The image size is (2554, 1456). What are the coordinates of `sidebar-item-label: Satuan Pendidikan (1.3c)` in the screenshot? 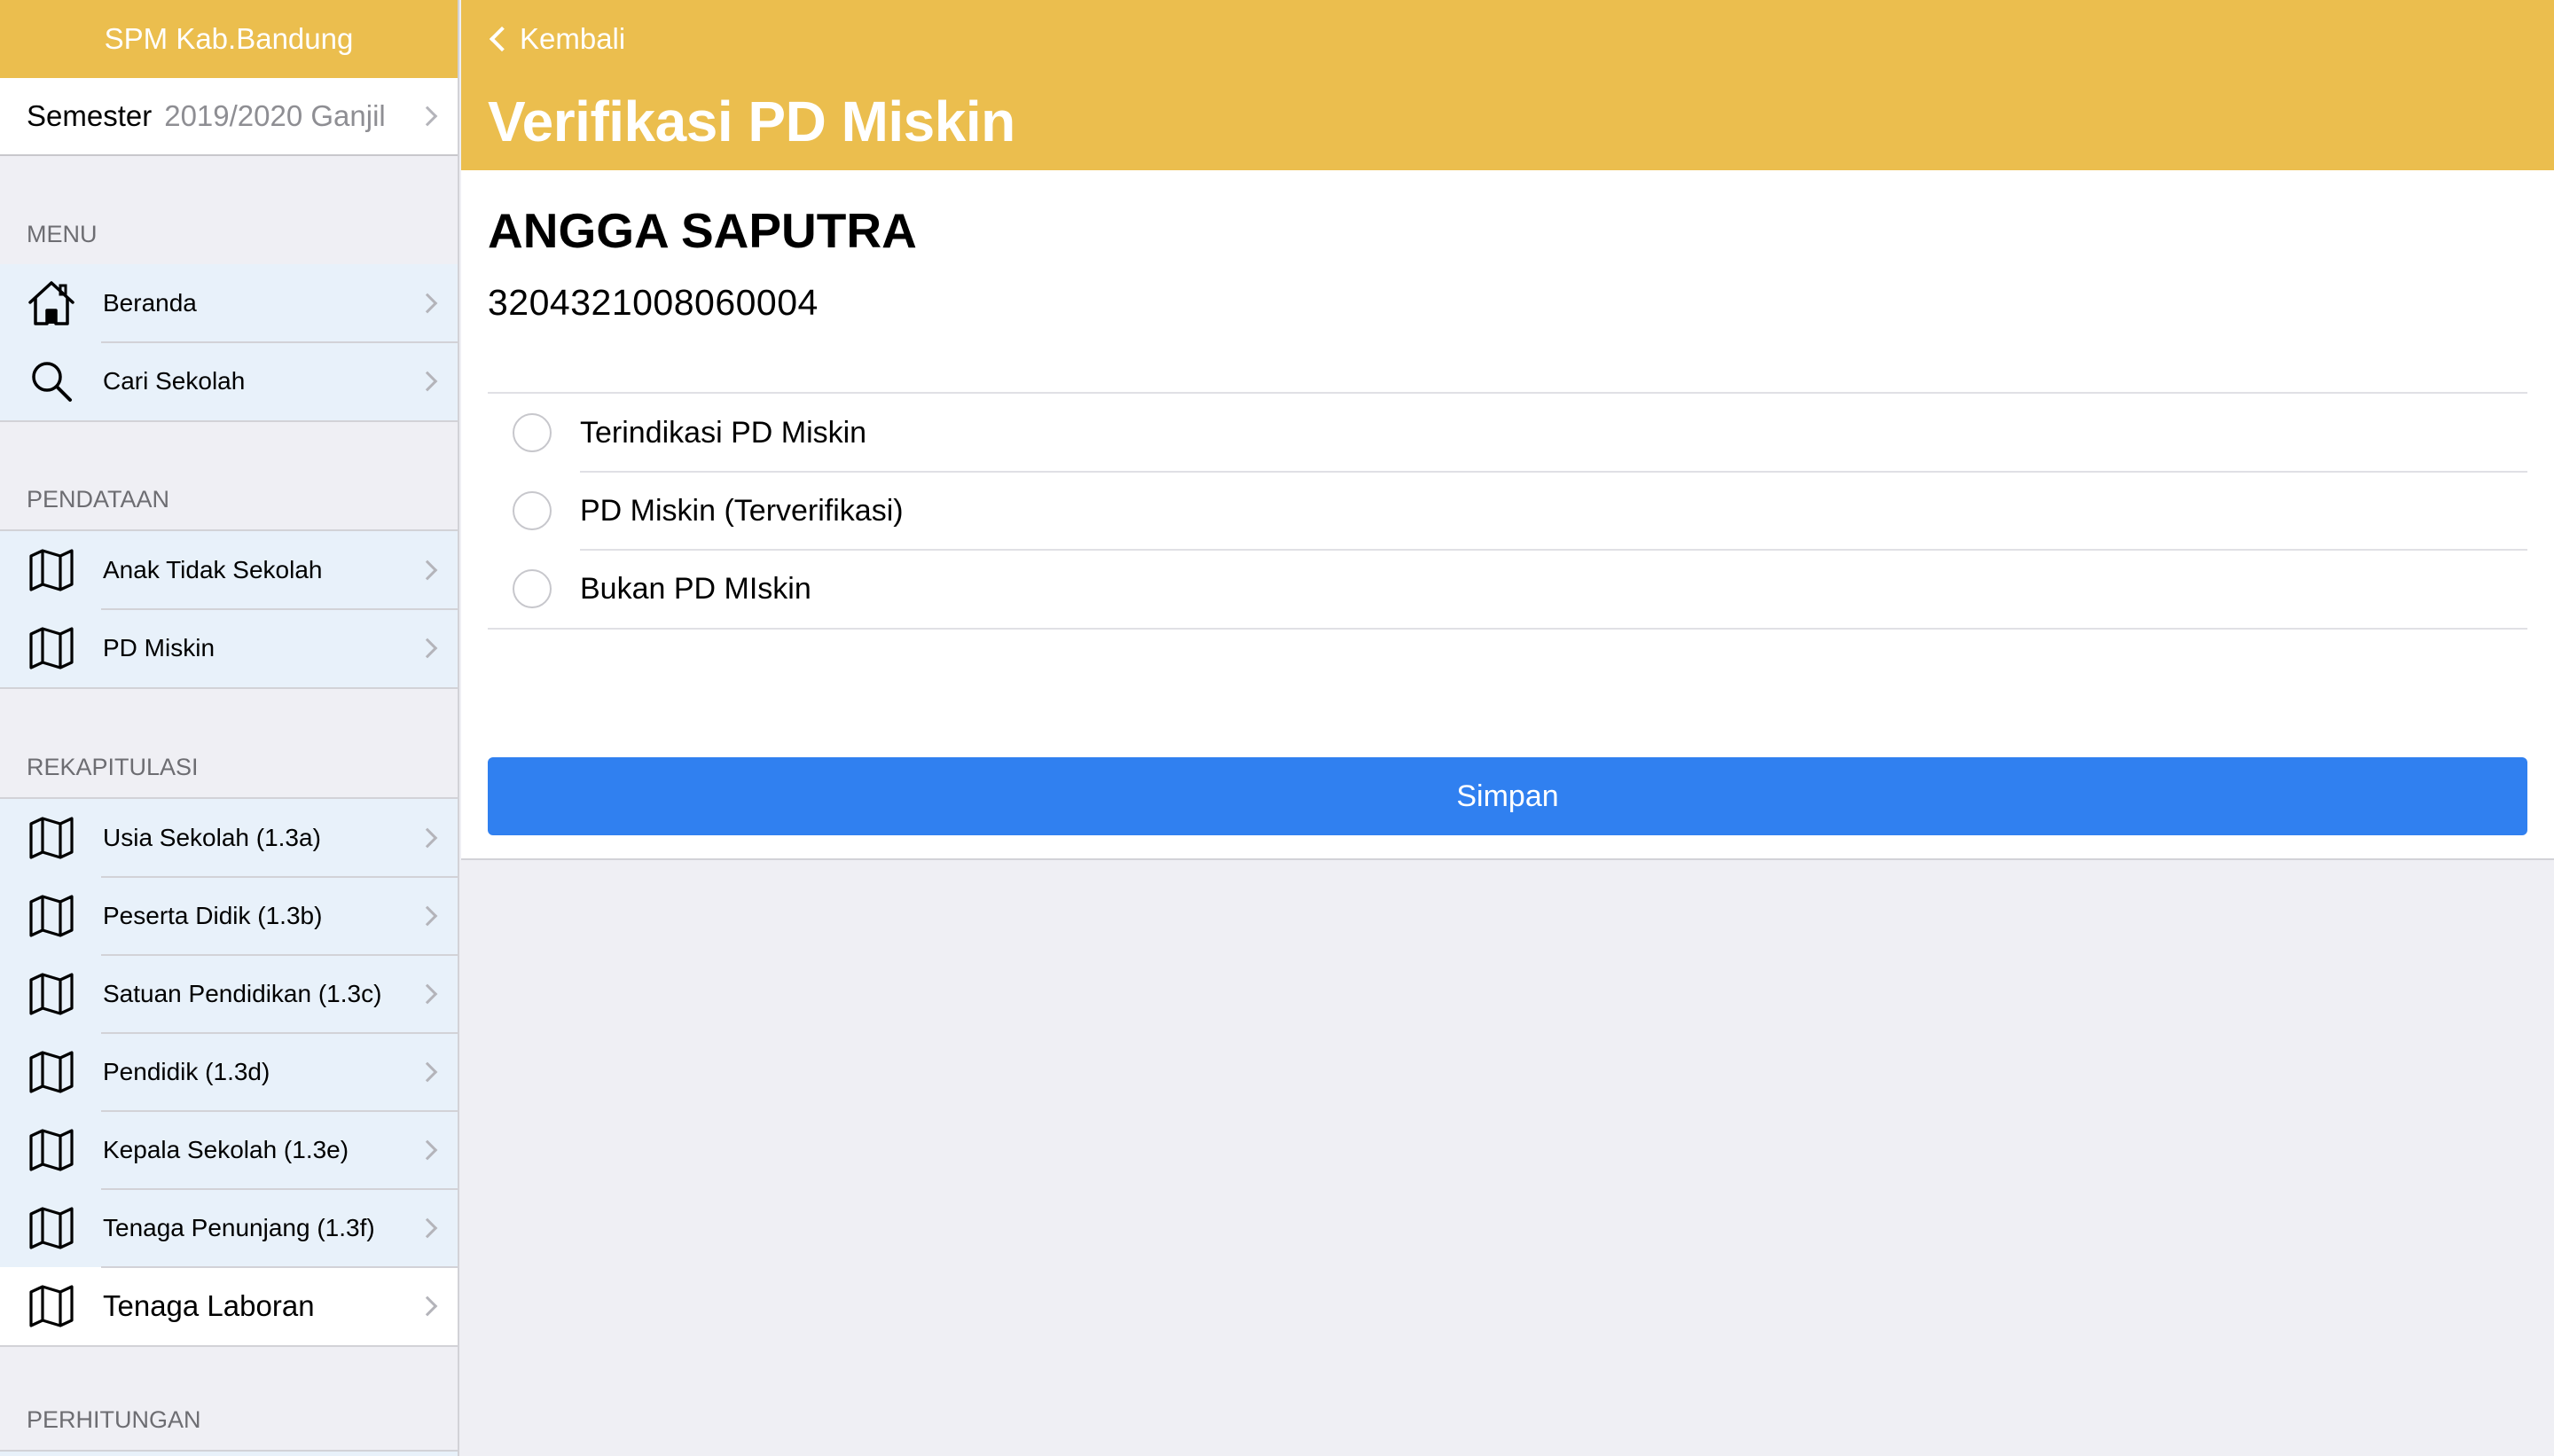 It's located at (242, 993).